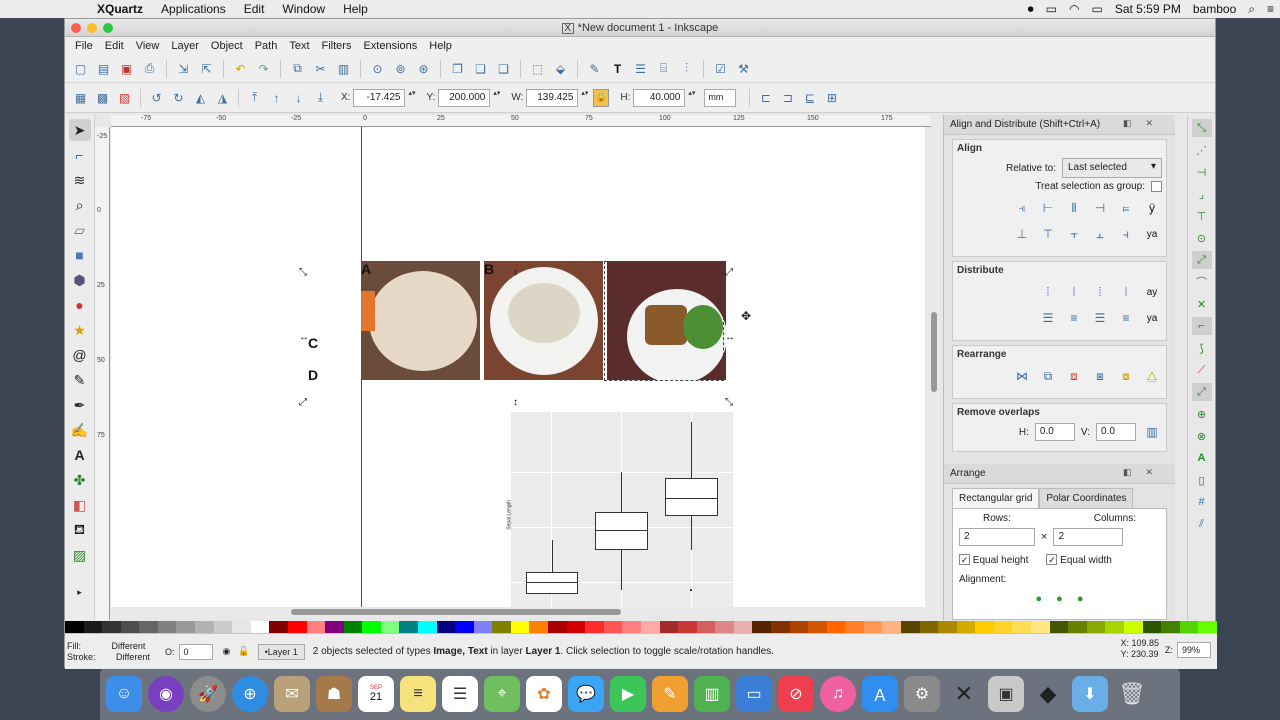 Image resolution: width=1280 pixels, height=720 pixels. Describe the element at coordinates (1048, 376) in the screenshot. I see `exchange-positions-icon: ⧉` at that location.